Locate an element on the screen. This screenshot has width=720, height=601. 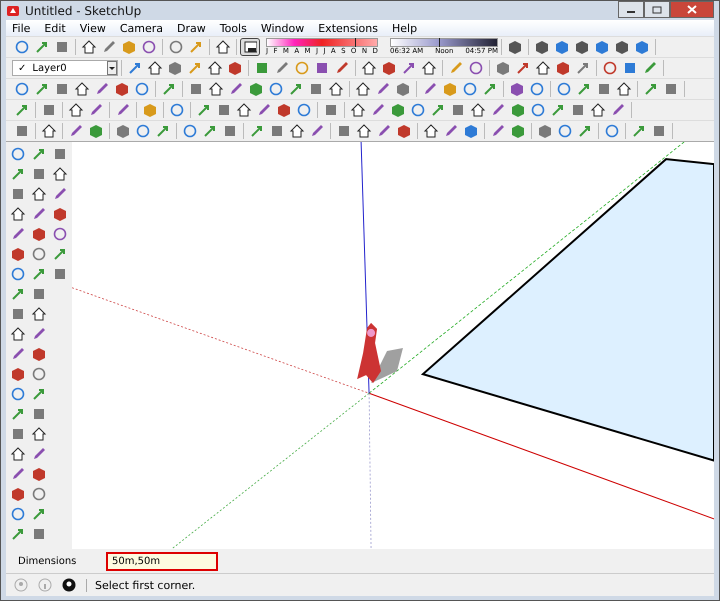
caret-icon is located at coordinates (112, 68).